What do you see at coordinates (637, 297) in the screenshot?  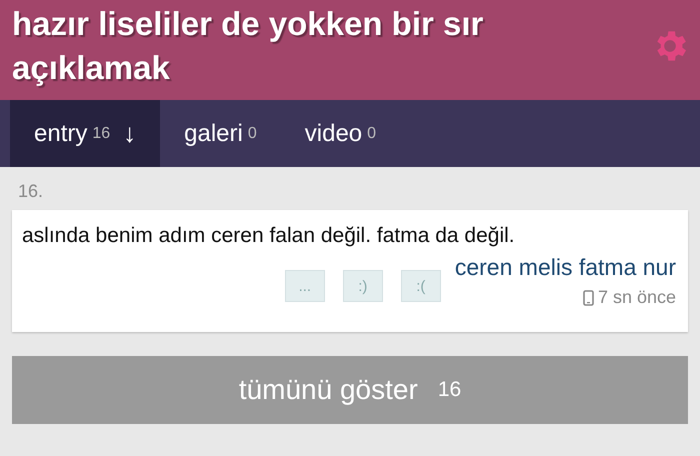 I see `entry-time: 7 sn önce` at bounding box center [637, 297].